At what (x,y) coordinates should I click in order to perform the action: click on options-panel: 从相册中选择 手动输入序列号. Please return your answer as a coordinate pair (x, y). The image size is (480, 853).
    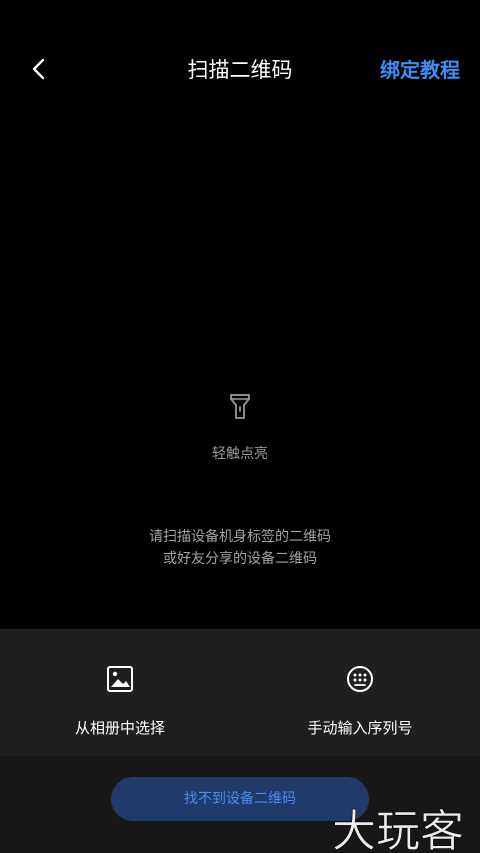
    Looking at the image, I should click on (240, 692).